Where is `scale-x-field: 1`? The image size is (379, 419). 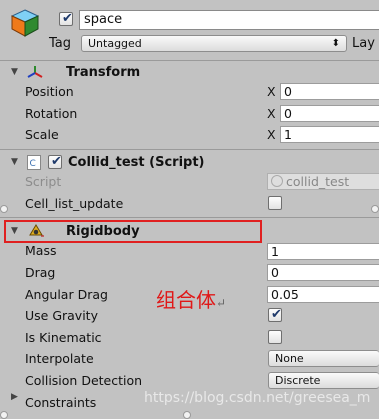
scale-x-field: 1 is located at coordinates (329, 134).